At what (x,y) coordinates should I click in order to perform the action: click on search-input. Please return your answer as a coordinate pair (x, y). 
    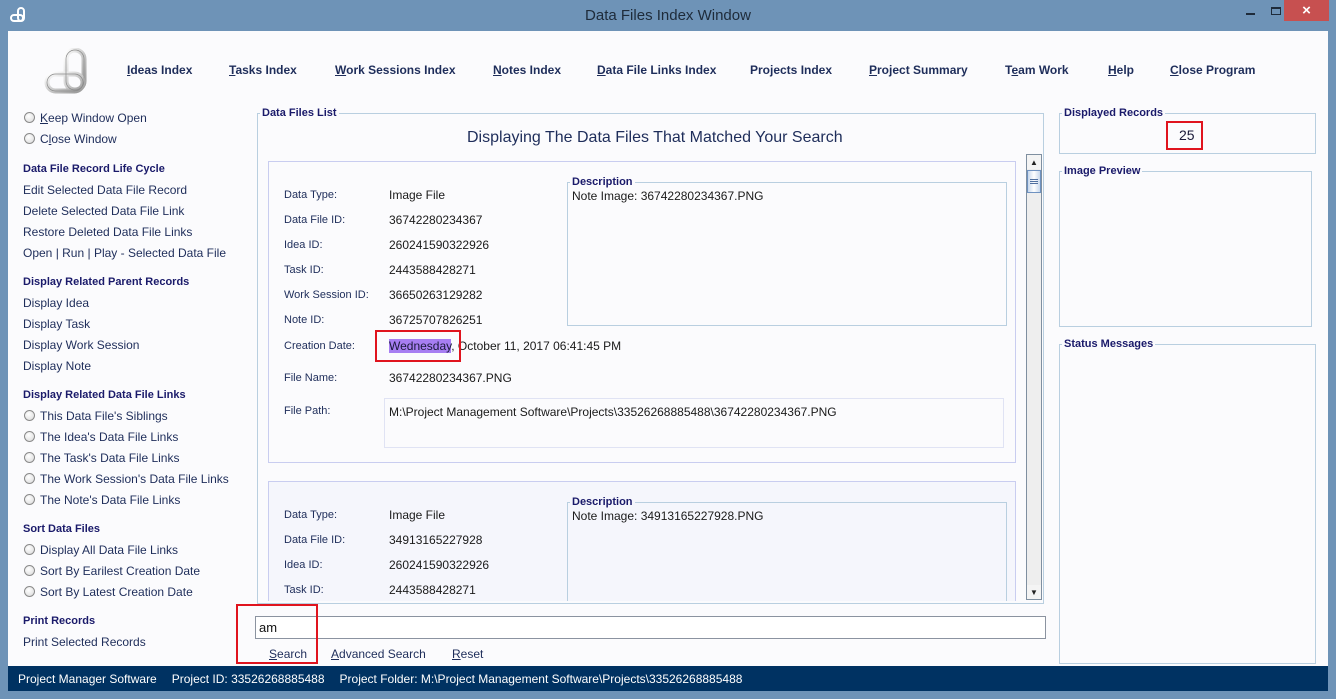
    Looking at the image, I should click on (650, 627).